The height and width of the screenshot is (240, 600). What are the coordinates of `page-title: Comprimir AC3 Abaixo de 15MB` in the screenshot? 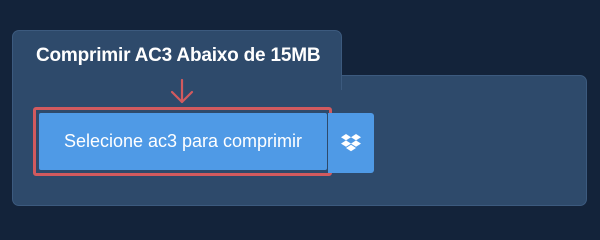 It's located at (178, 55).